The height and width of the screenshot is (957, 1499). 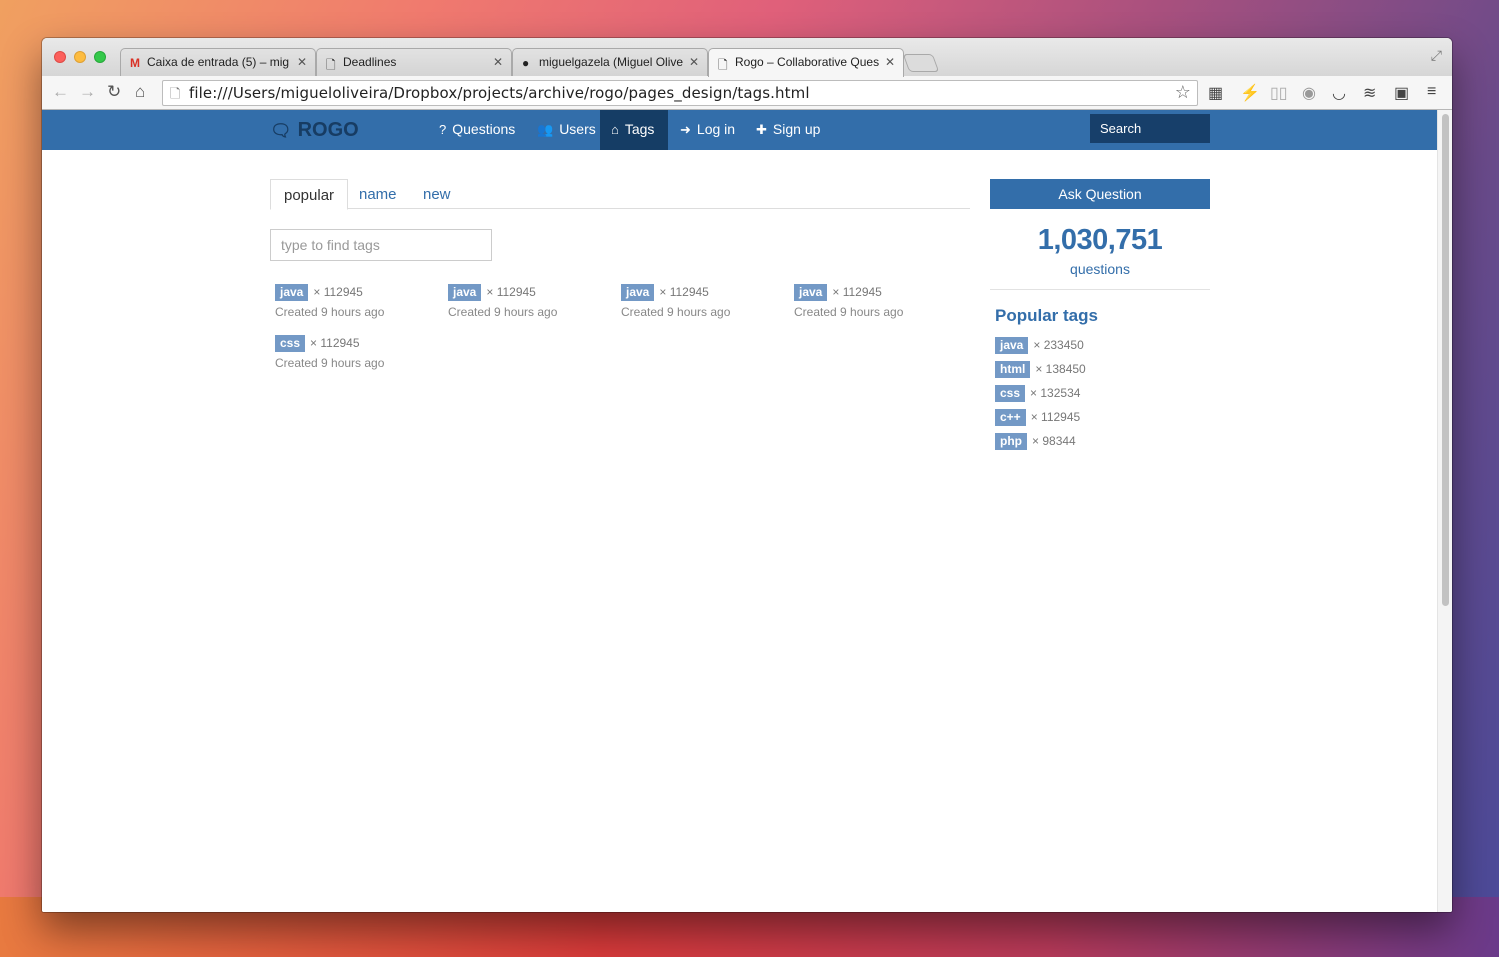 What do you see at coordinates (378, 194) in the screenshot?
I see `tab-name: name` at bounding box center [378, 194].